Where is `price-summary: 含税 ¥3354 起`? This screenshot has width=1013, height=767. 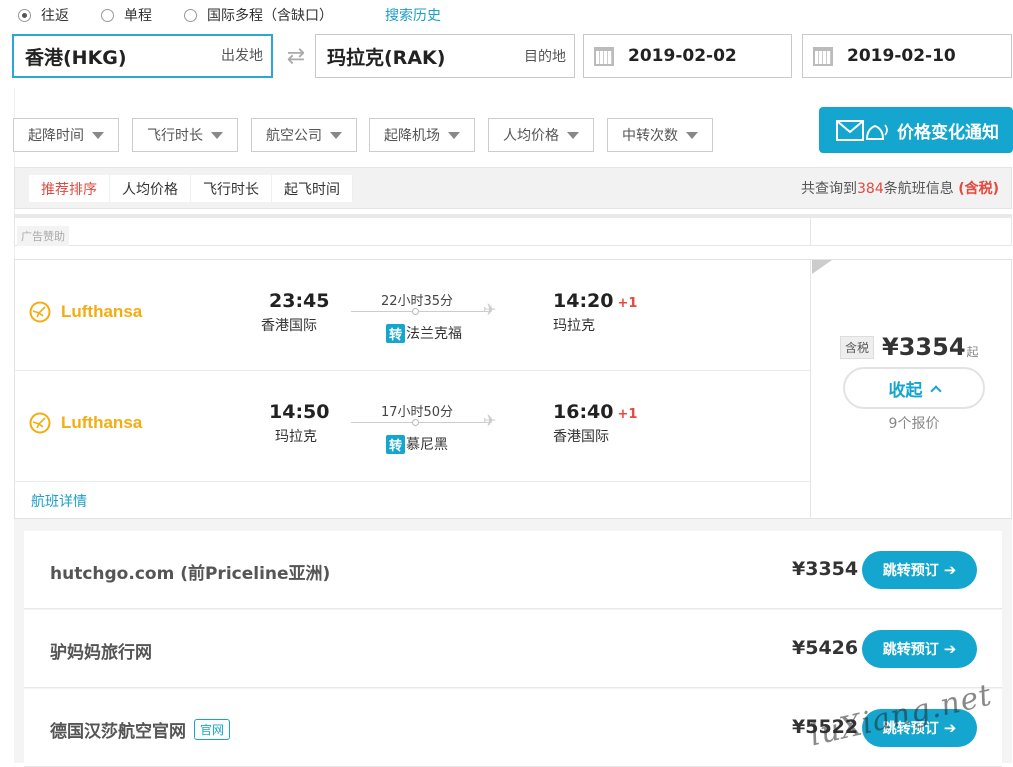 price-summary: 含税 ¥3354 起 is located at coordinates (909, 347).